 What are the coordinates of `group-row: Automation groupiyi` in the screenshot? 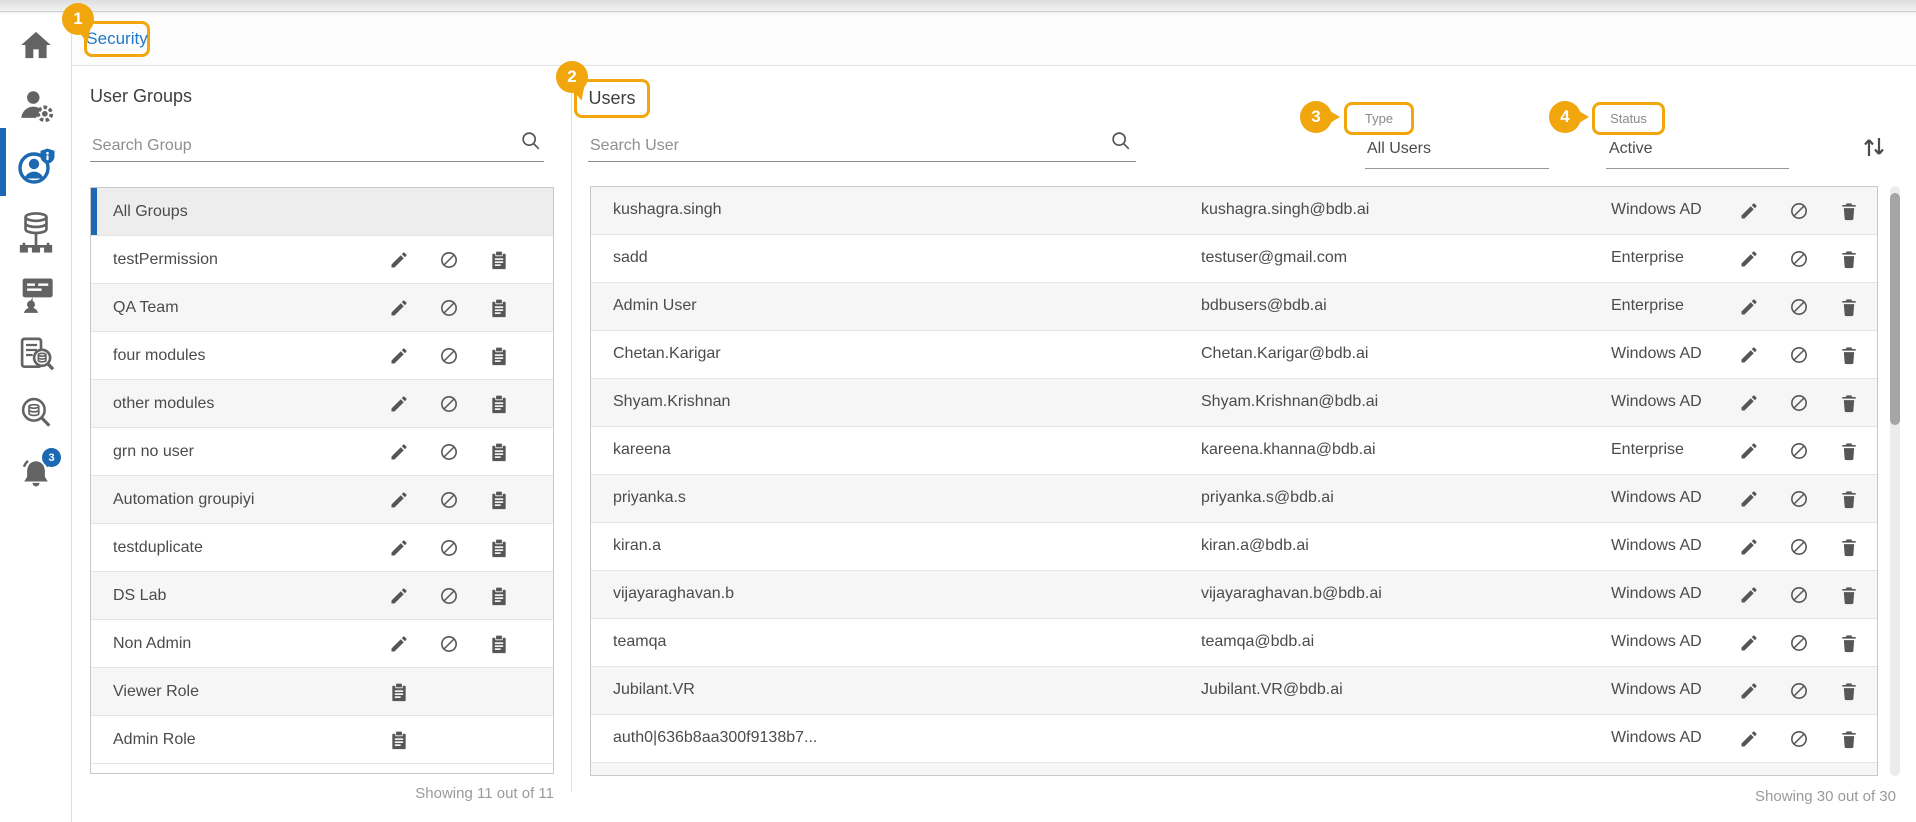 It's located at (322, 500).